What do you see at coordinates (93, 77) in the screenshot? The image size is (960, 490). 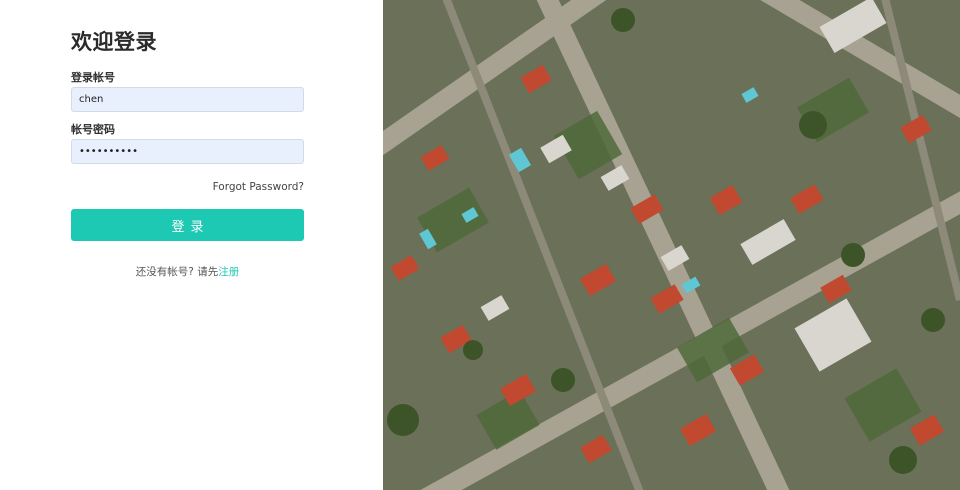 I see `account-label: 登录帐号` at bounding box center [93, 77].